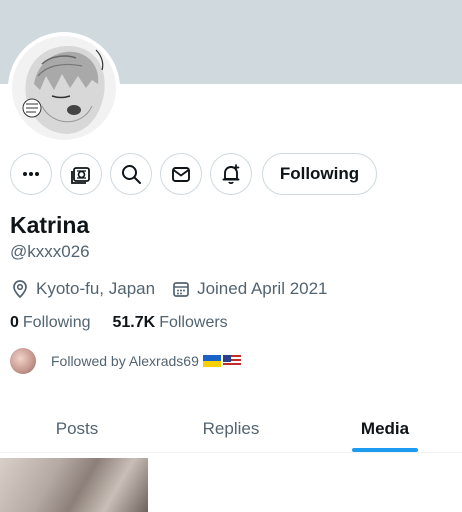 The height and width of the screenshot is (512, 462). Describe the element at coordinates (74, 485) in the screenshot. I see `media-thumbnail` at that location.